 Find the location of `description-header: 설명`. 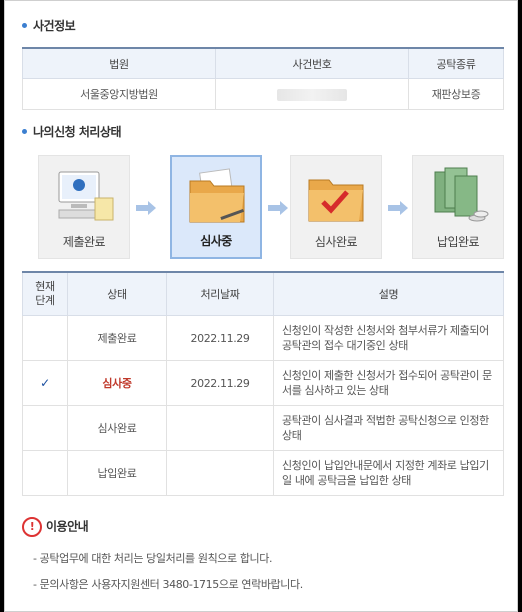

description-header: 설명 is located at coordinates (388, 293).